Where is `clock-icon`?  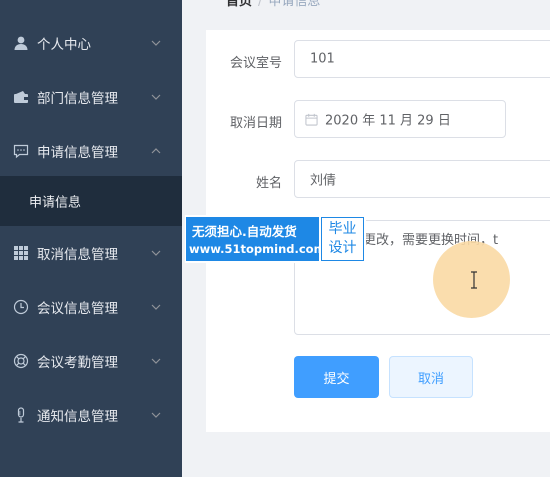 clock-icon is located at coordinates (21, 307).